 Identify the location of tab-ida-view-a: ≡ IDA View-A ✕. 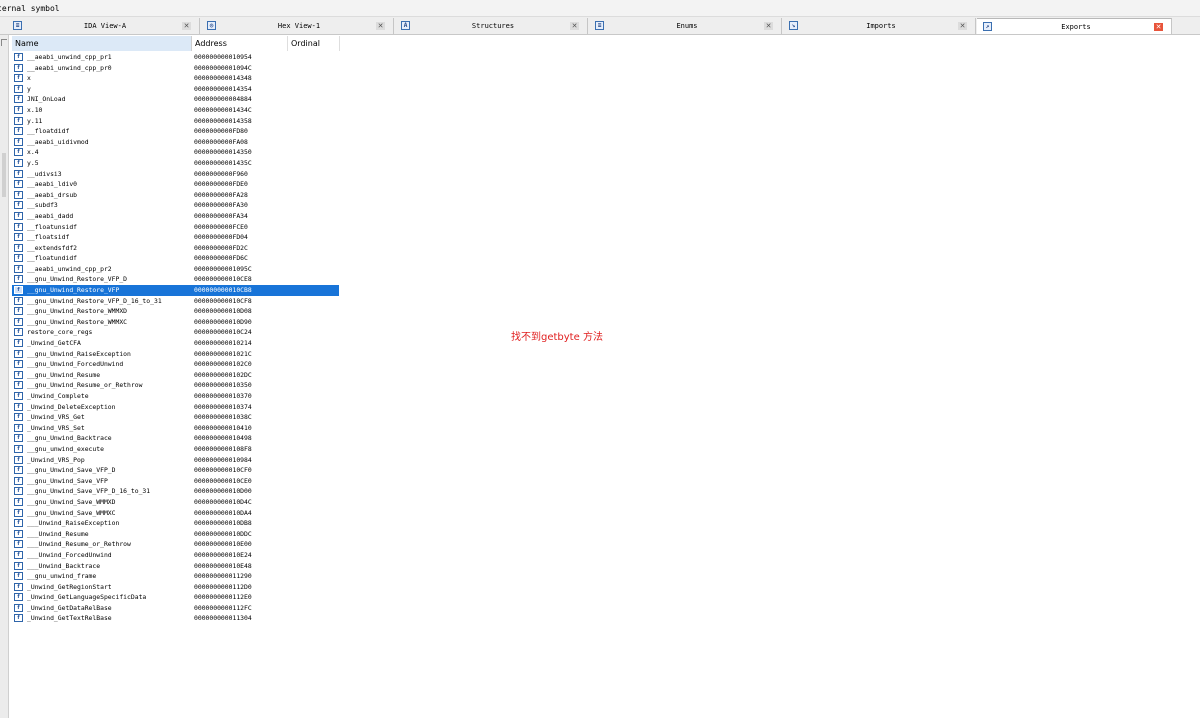
(103, 26).